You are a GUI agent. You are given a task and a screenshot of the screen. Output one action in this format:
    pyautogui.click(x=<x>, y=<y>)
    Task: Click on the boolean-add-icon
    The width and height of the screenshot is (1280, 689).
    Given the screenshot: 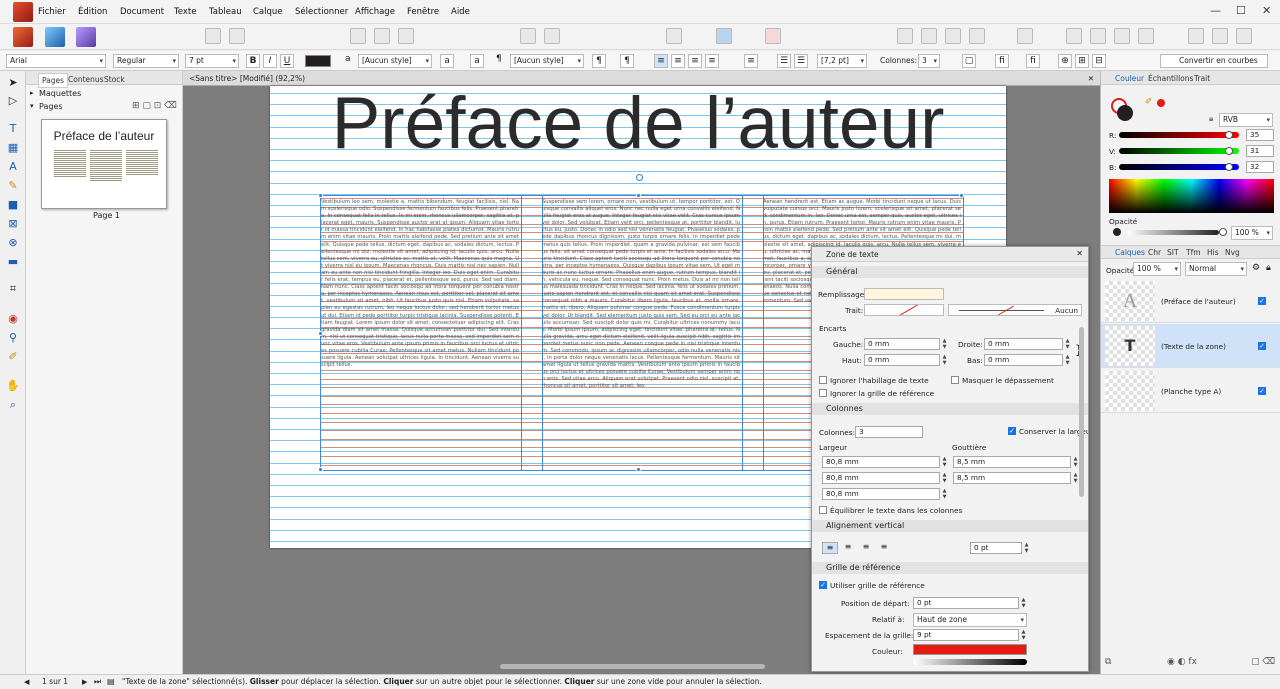 What is the action you would take?
    pyautogui.click(x=1196, y=36)
    